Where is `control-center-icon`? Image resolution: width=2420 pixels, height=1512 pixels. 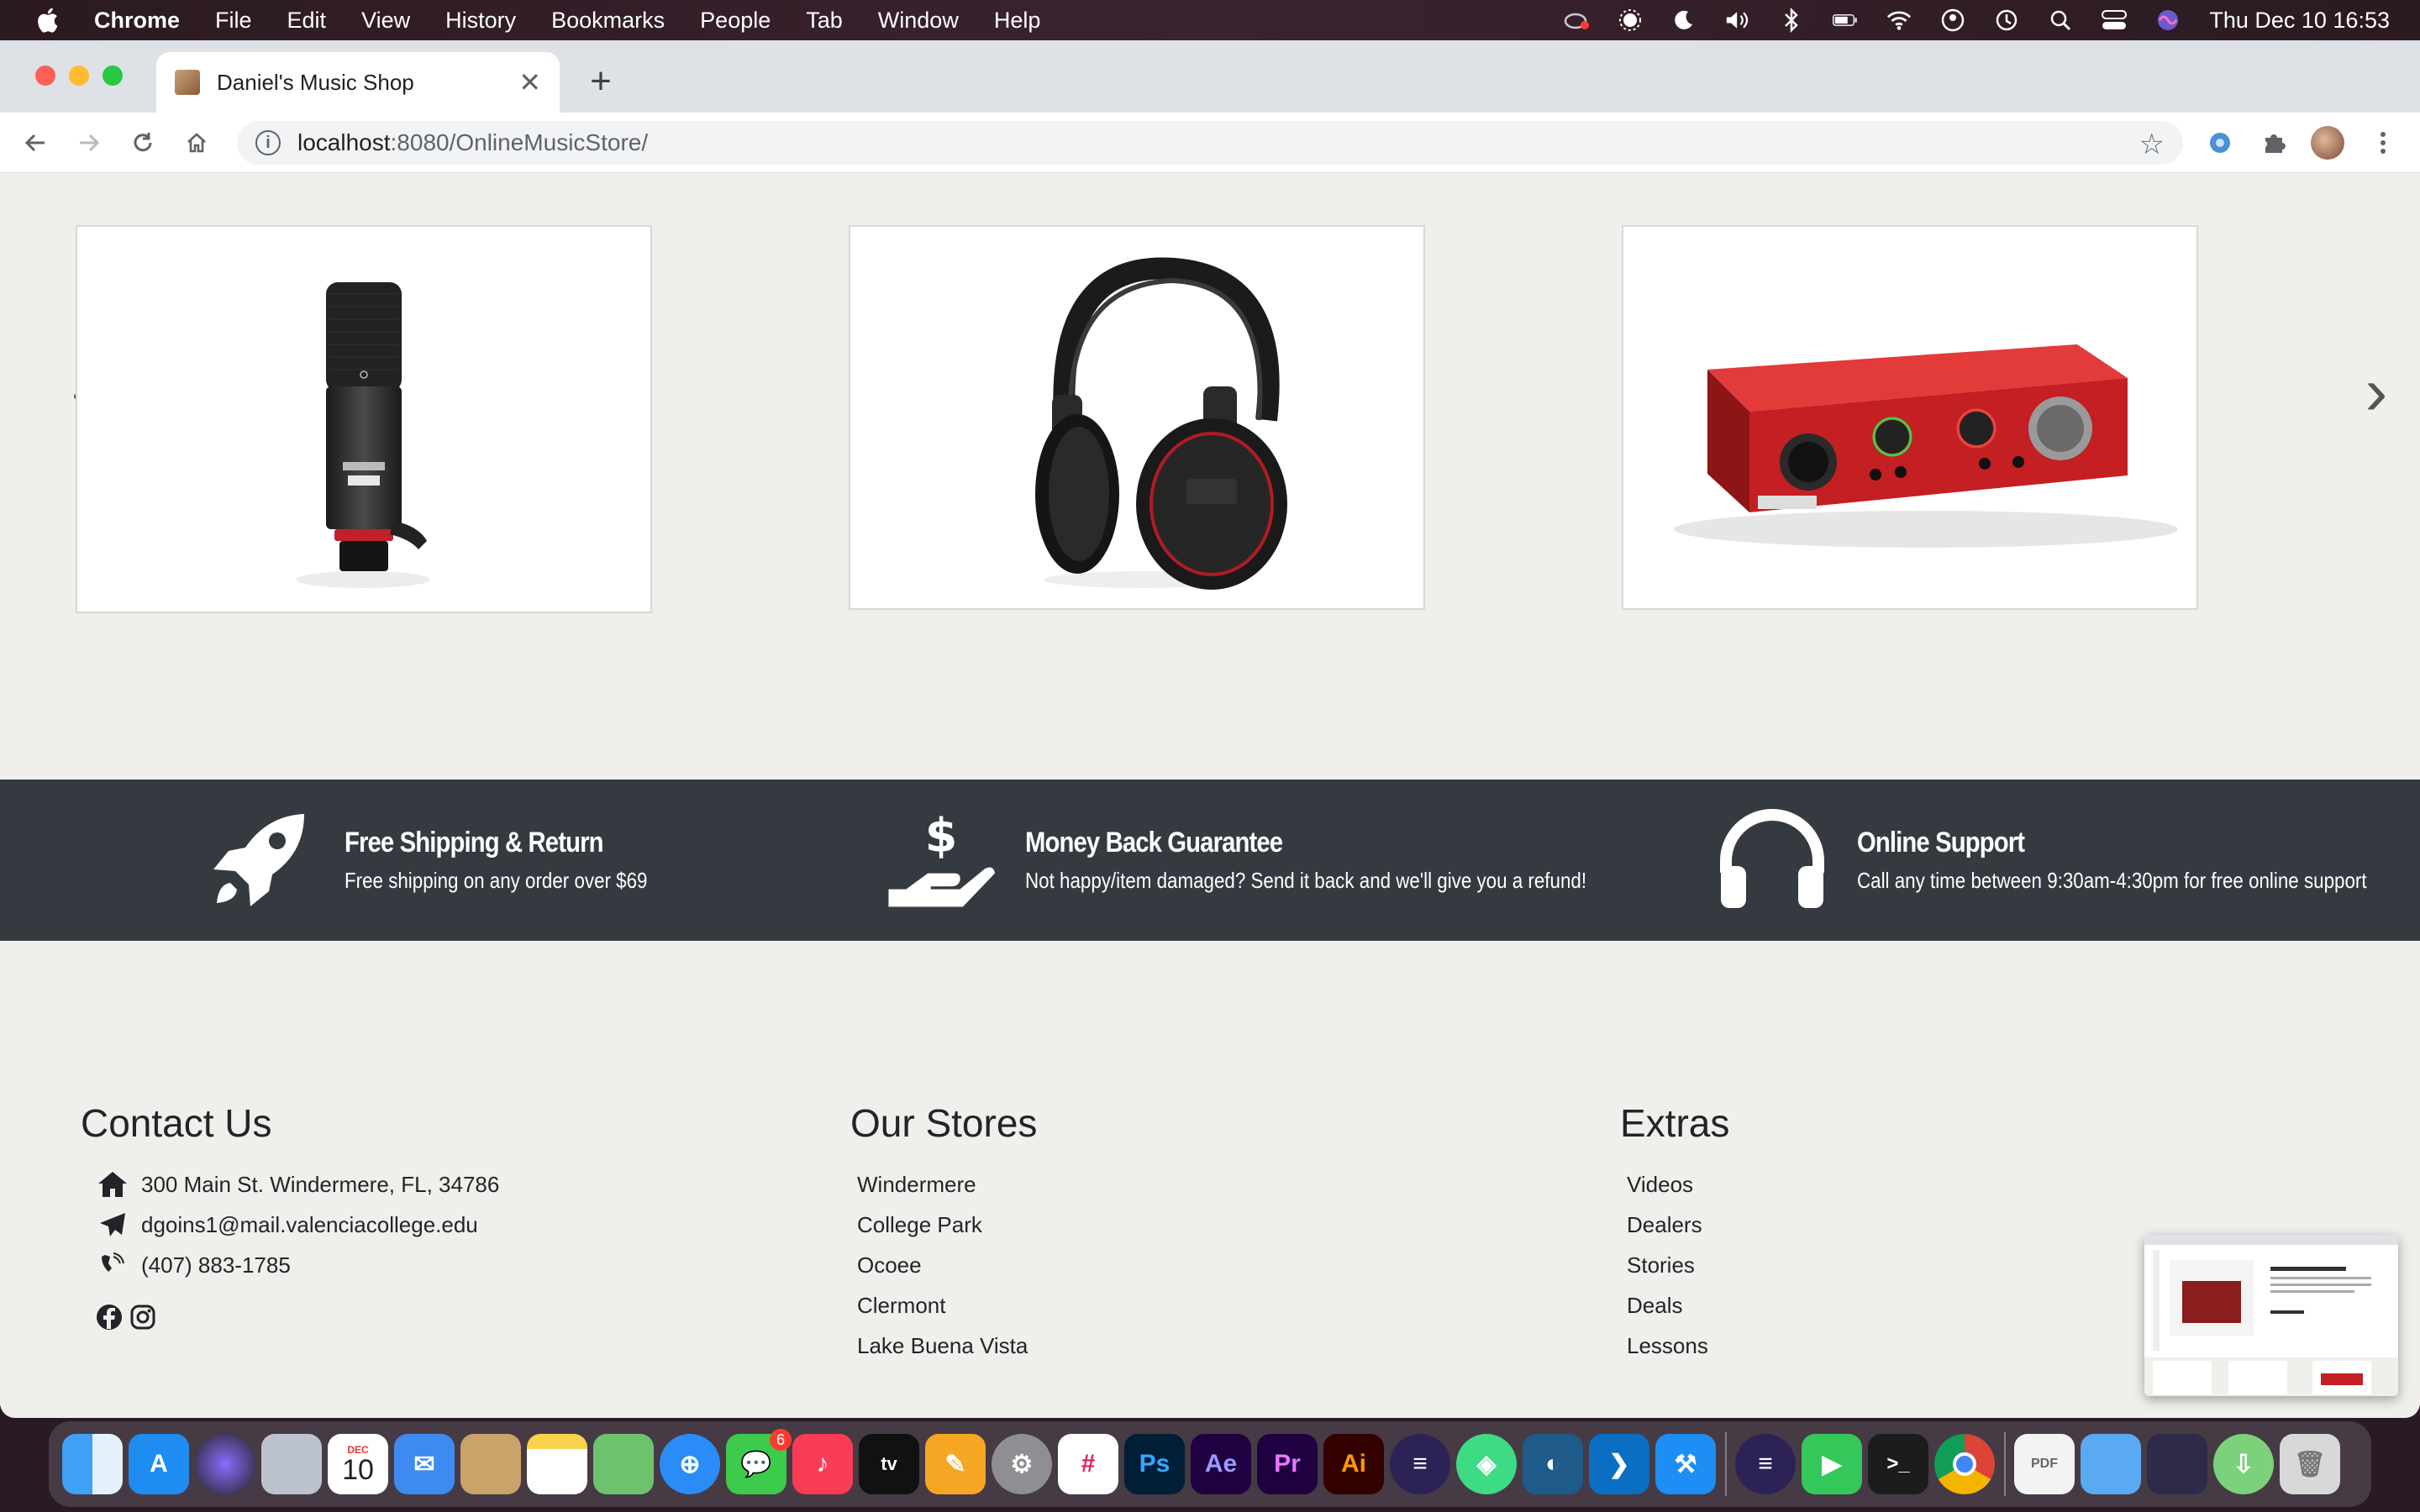 control-center-icon is located at coordinates (2115, 20).